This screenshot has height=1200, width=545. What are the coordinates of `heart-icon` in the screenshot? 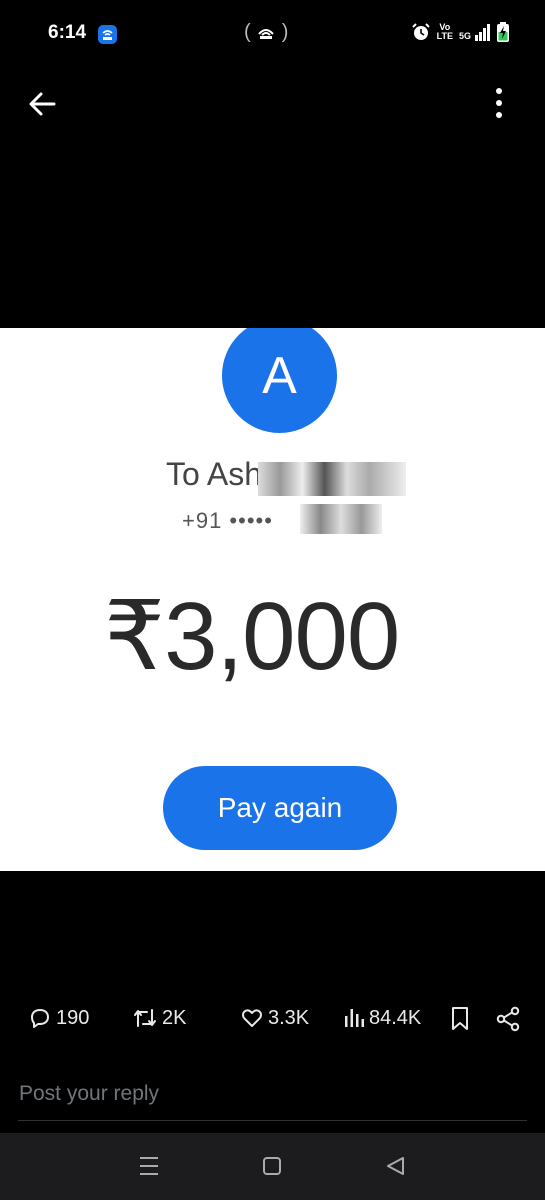 It's located at (252, 1018).